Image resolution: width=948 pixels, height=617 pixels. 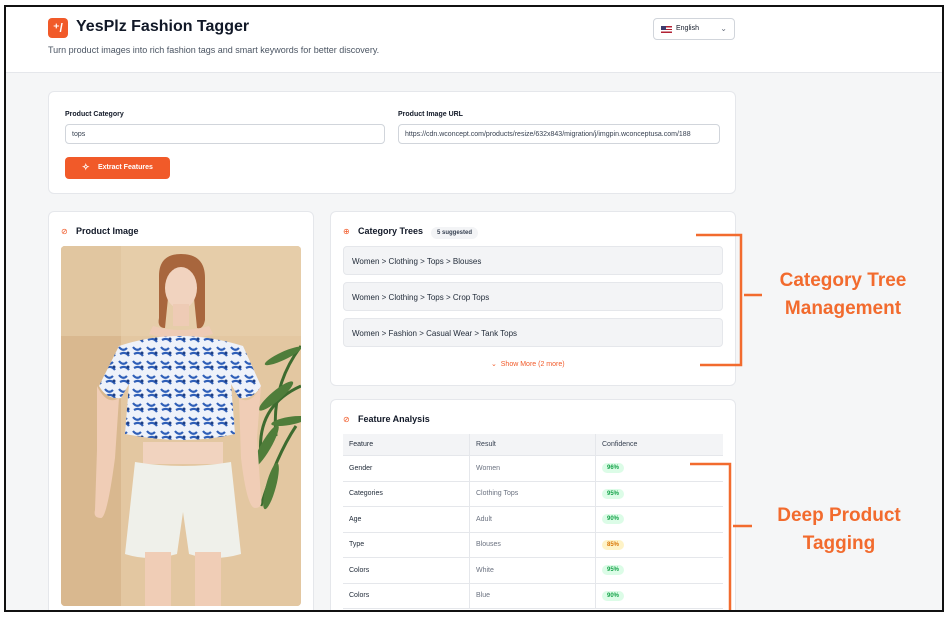 What do you see at coordinates (719, 300) in the screenshot?
I see `category-bracket` at bounding box center [719, 300].